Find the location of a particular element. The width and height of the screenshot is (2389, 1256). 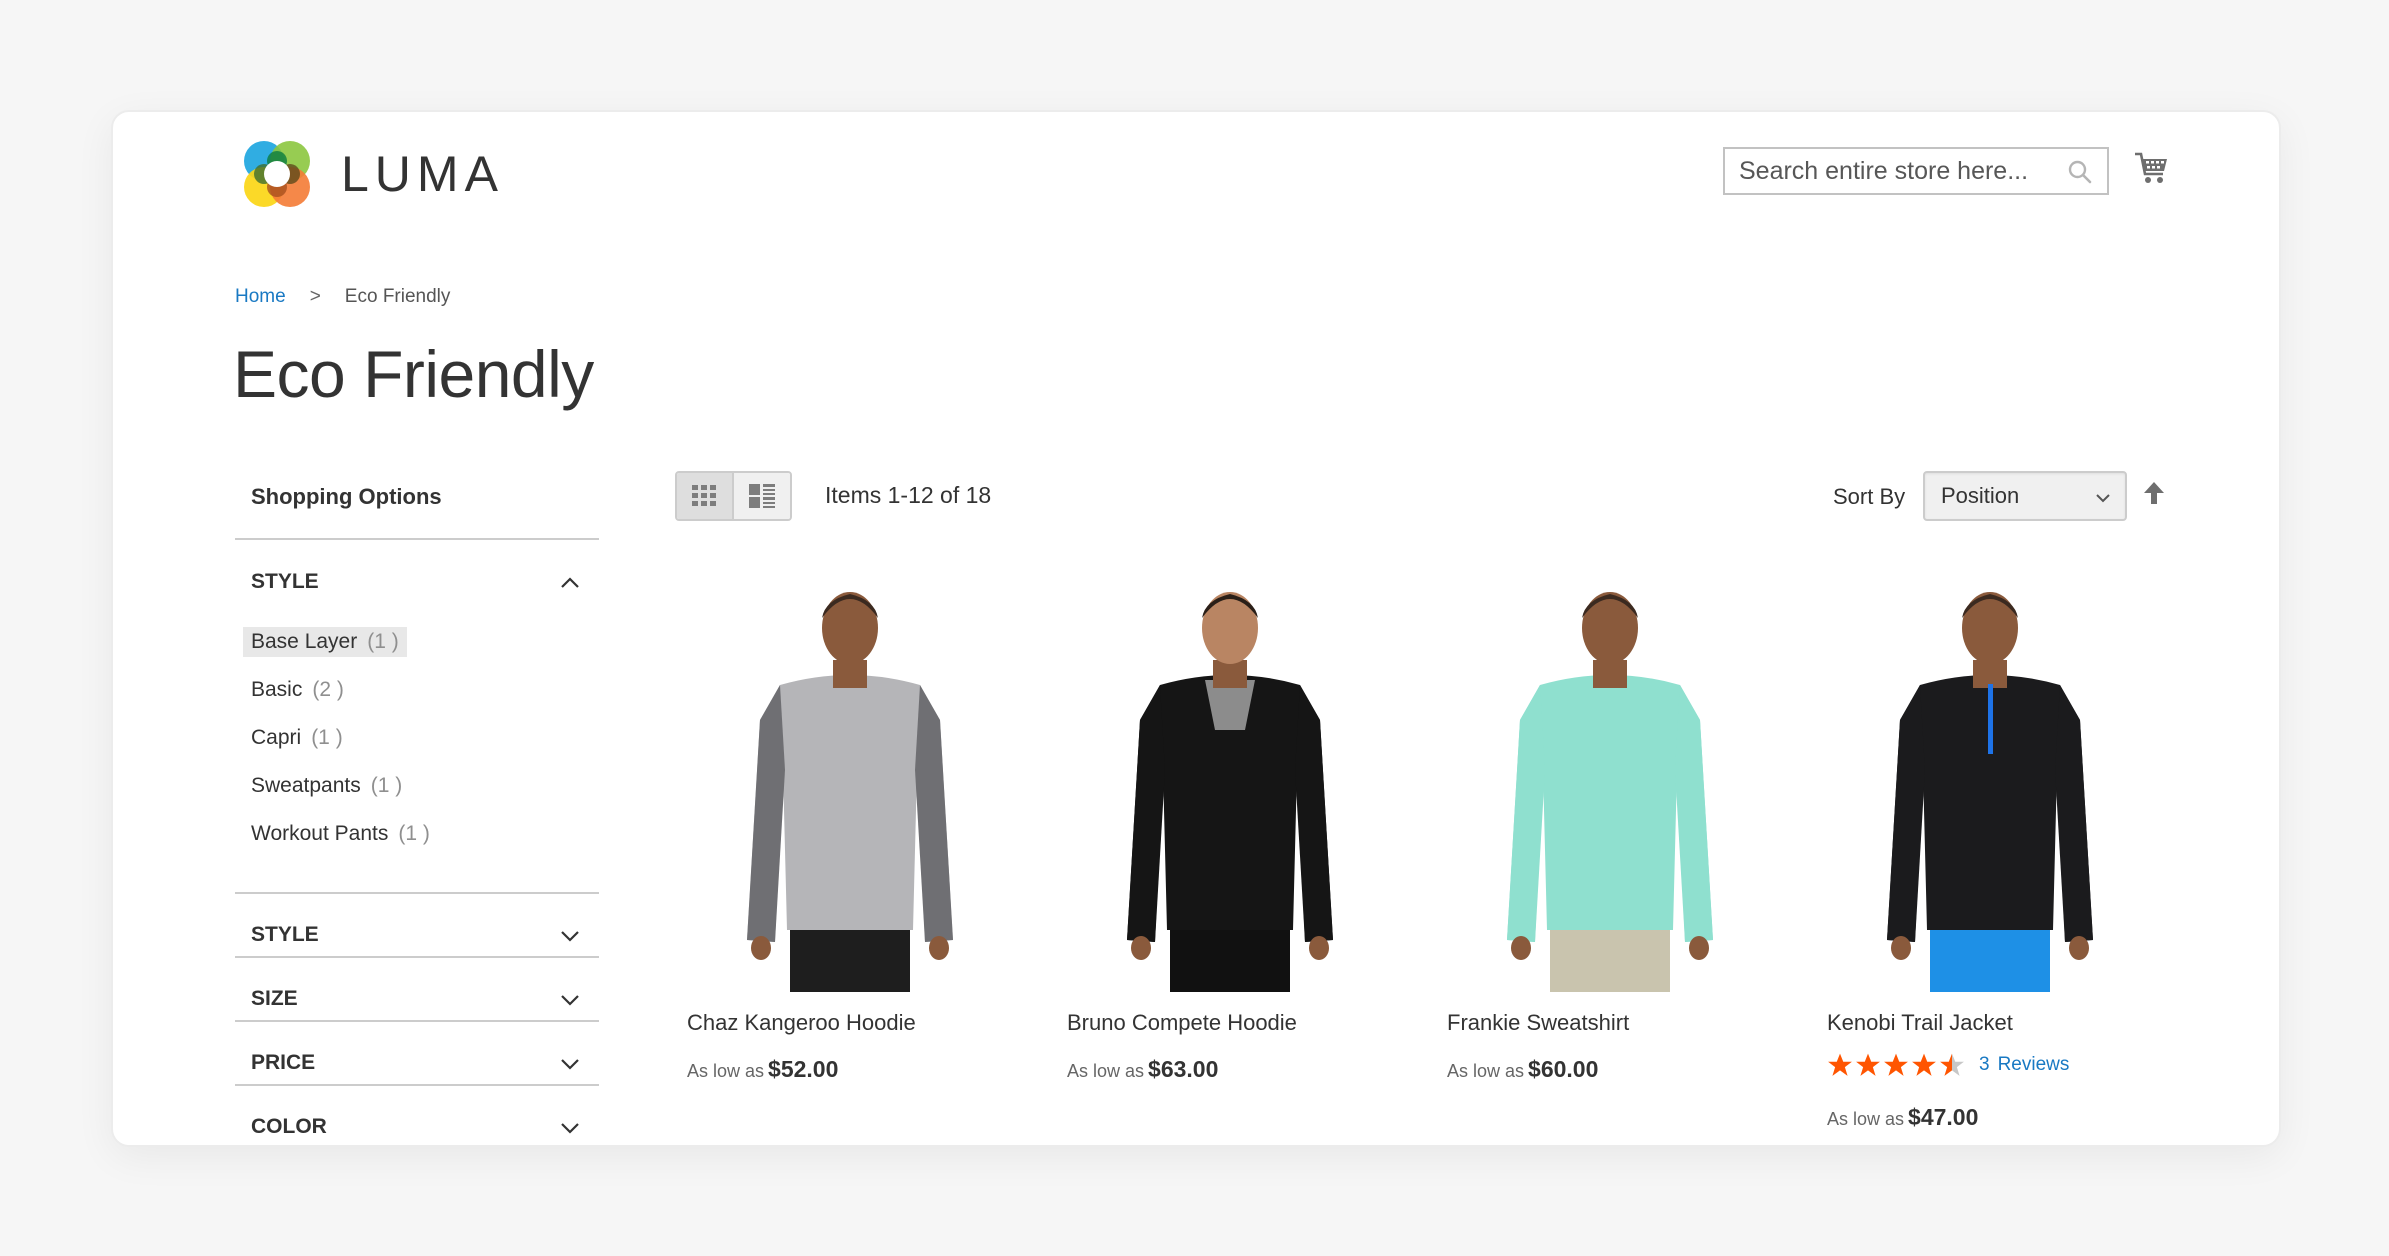

sort-by-label: Sort By is located at coordinates (1869, 496).